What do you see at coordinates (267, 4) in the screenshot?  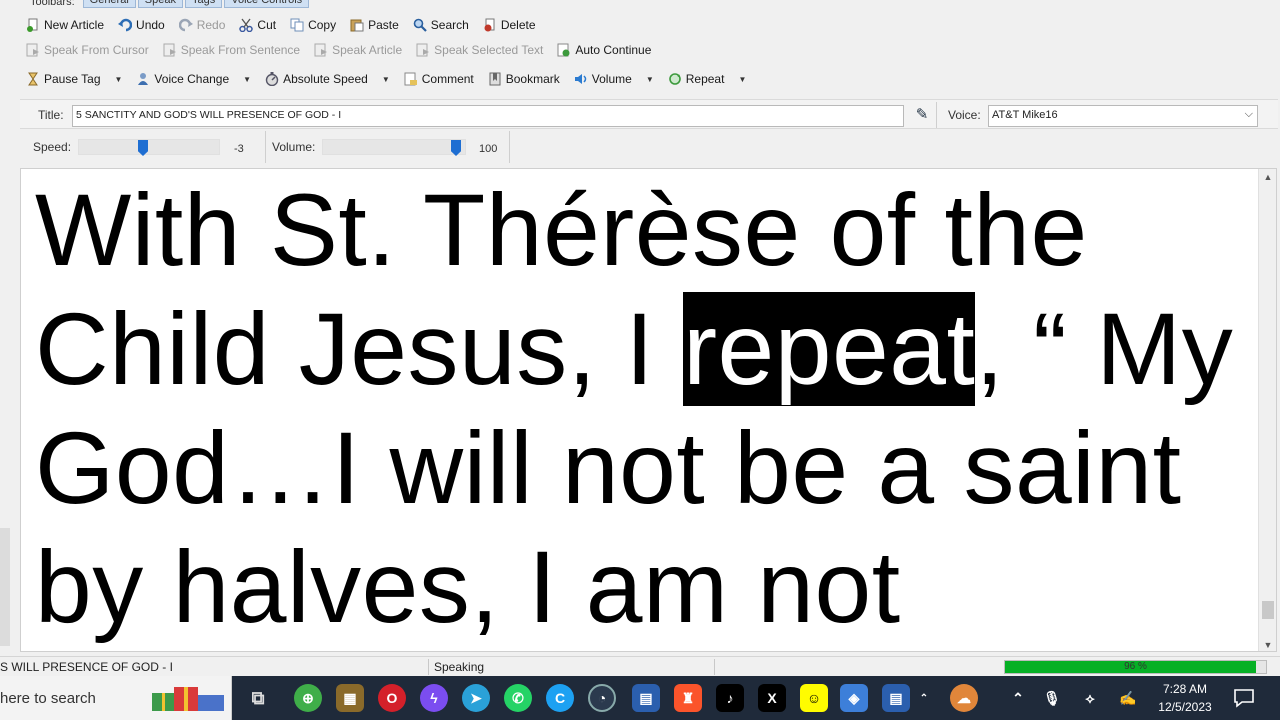 I see `tab-voice-controls: Voice Controls` at bounding box center [267, 4].